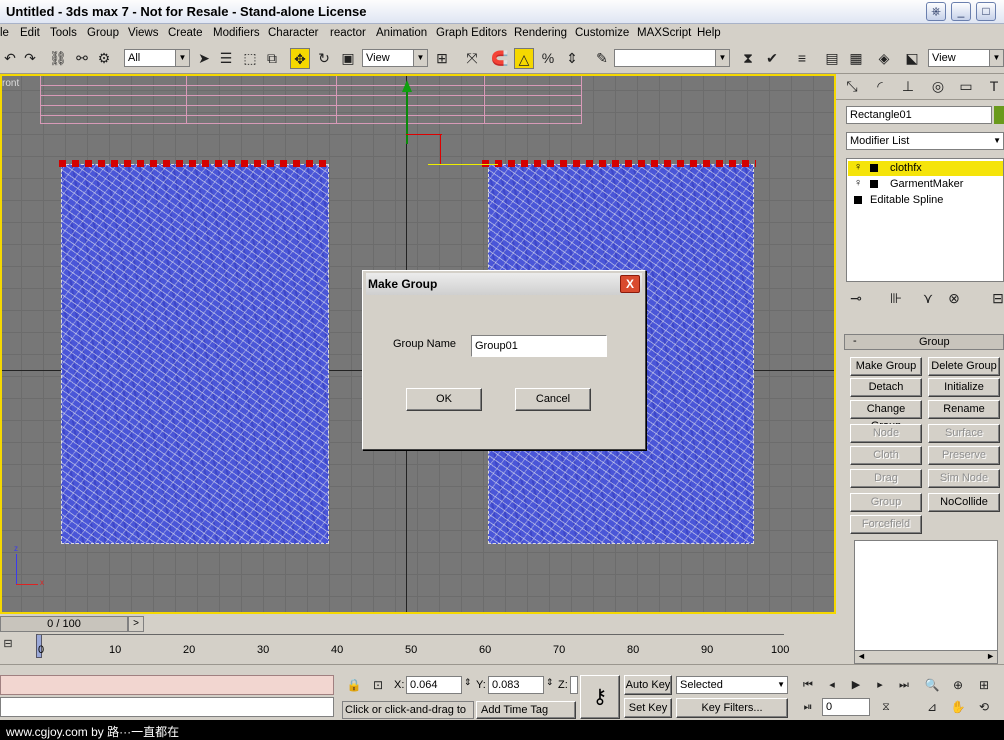  Describe the element at coordinates (600, 697) in the screenshot. I see `set-key-key-icon: ⚷` at that location.